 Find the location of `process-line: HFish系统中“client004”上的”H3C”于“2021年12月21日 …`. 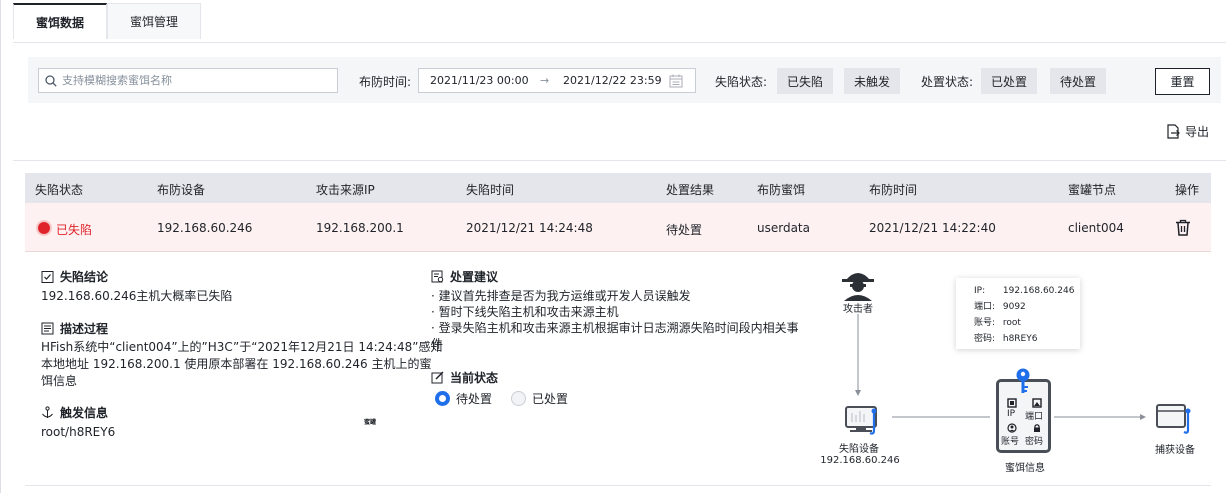

process-line: HFish系统中“client004”上的”H3C”于“2021年12月21日 … is located at coordinates (242, 347).